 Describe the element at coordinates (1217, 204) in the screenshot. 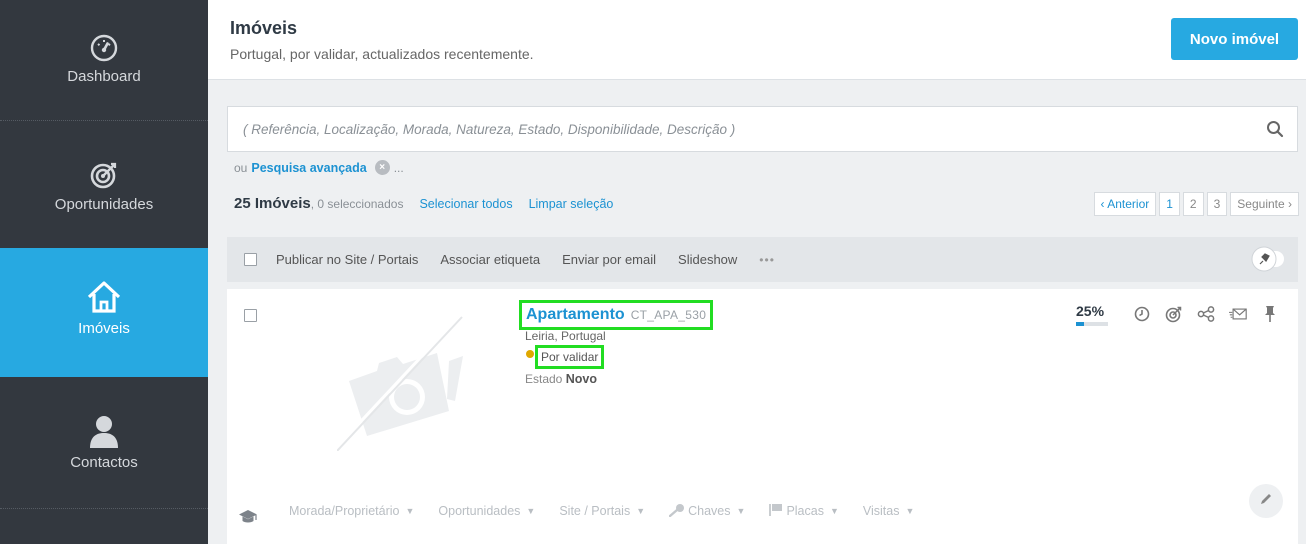

I see `pagination-page-3: 3` at that location.